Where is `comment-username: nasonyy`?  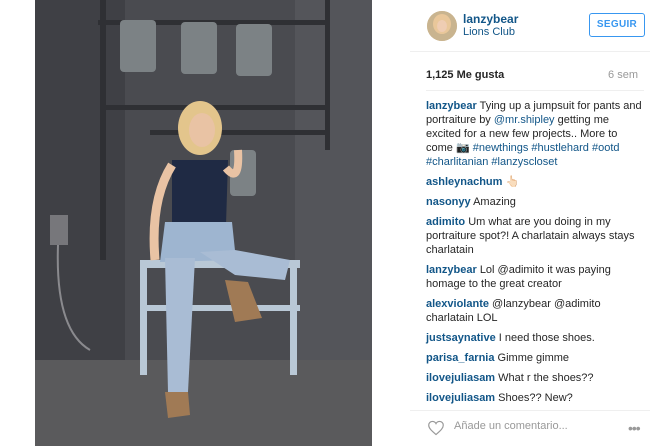 comment-username: nasonyy is located at coordinates (448, 202).